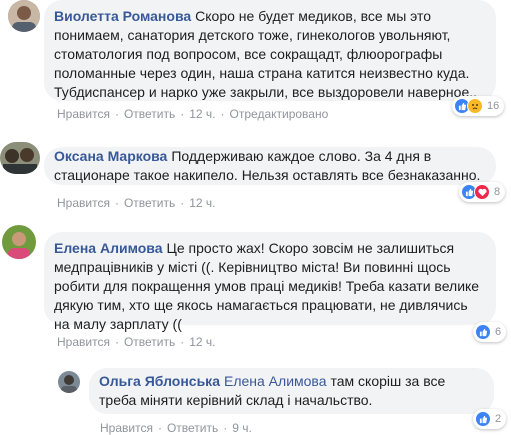 The width and height of the screenshot is (511, 435). I want to click on comment-author: Елена Алимова, so click(108, 248).